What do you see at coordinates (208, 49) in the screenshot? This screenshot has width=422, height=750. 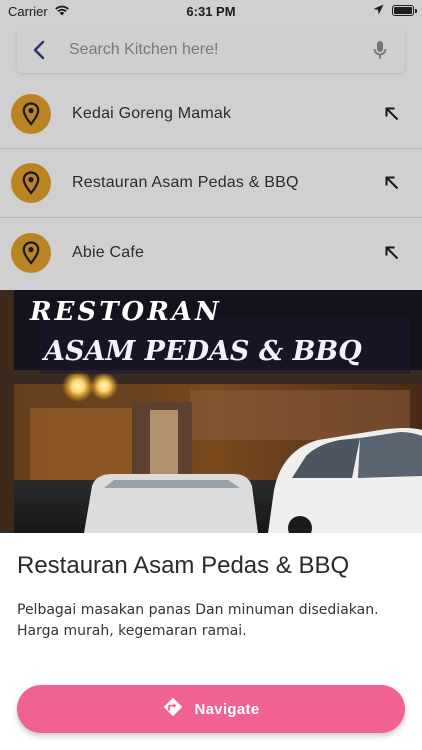 I see `search-input` at bounding box center [208, 49].